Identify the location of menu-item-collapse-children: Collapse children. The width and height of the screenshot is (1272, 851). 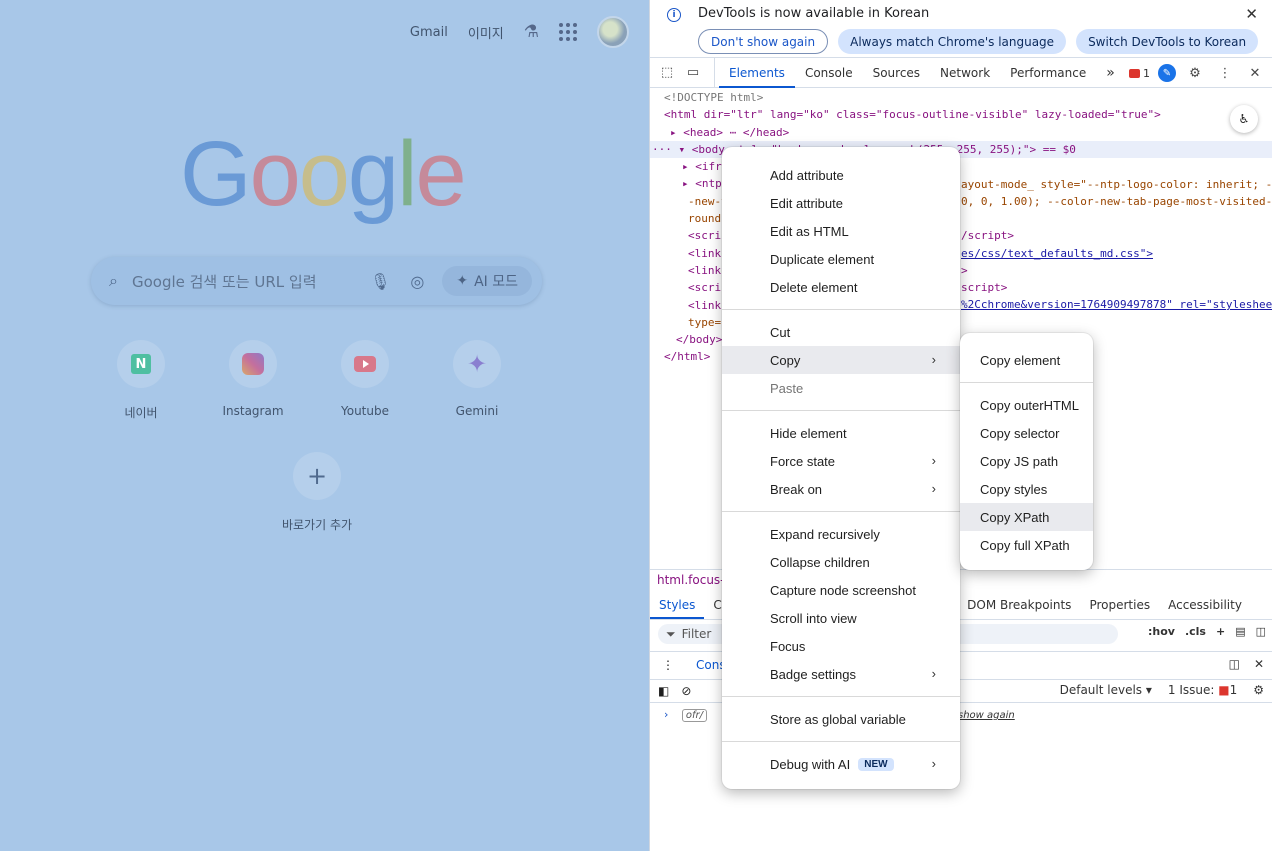
(841, 562).